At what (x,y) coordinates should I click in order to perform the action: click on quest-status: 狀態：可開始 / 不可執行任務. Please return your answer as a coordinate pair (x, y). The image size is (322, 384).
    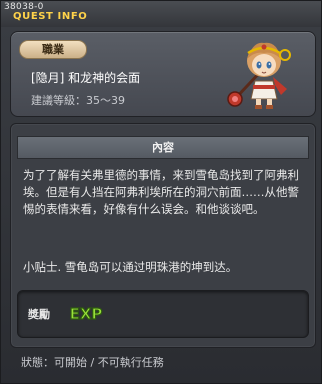
    Looking at the image, I should click on (92, 362).